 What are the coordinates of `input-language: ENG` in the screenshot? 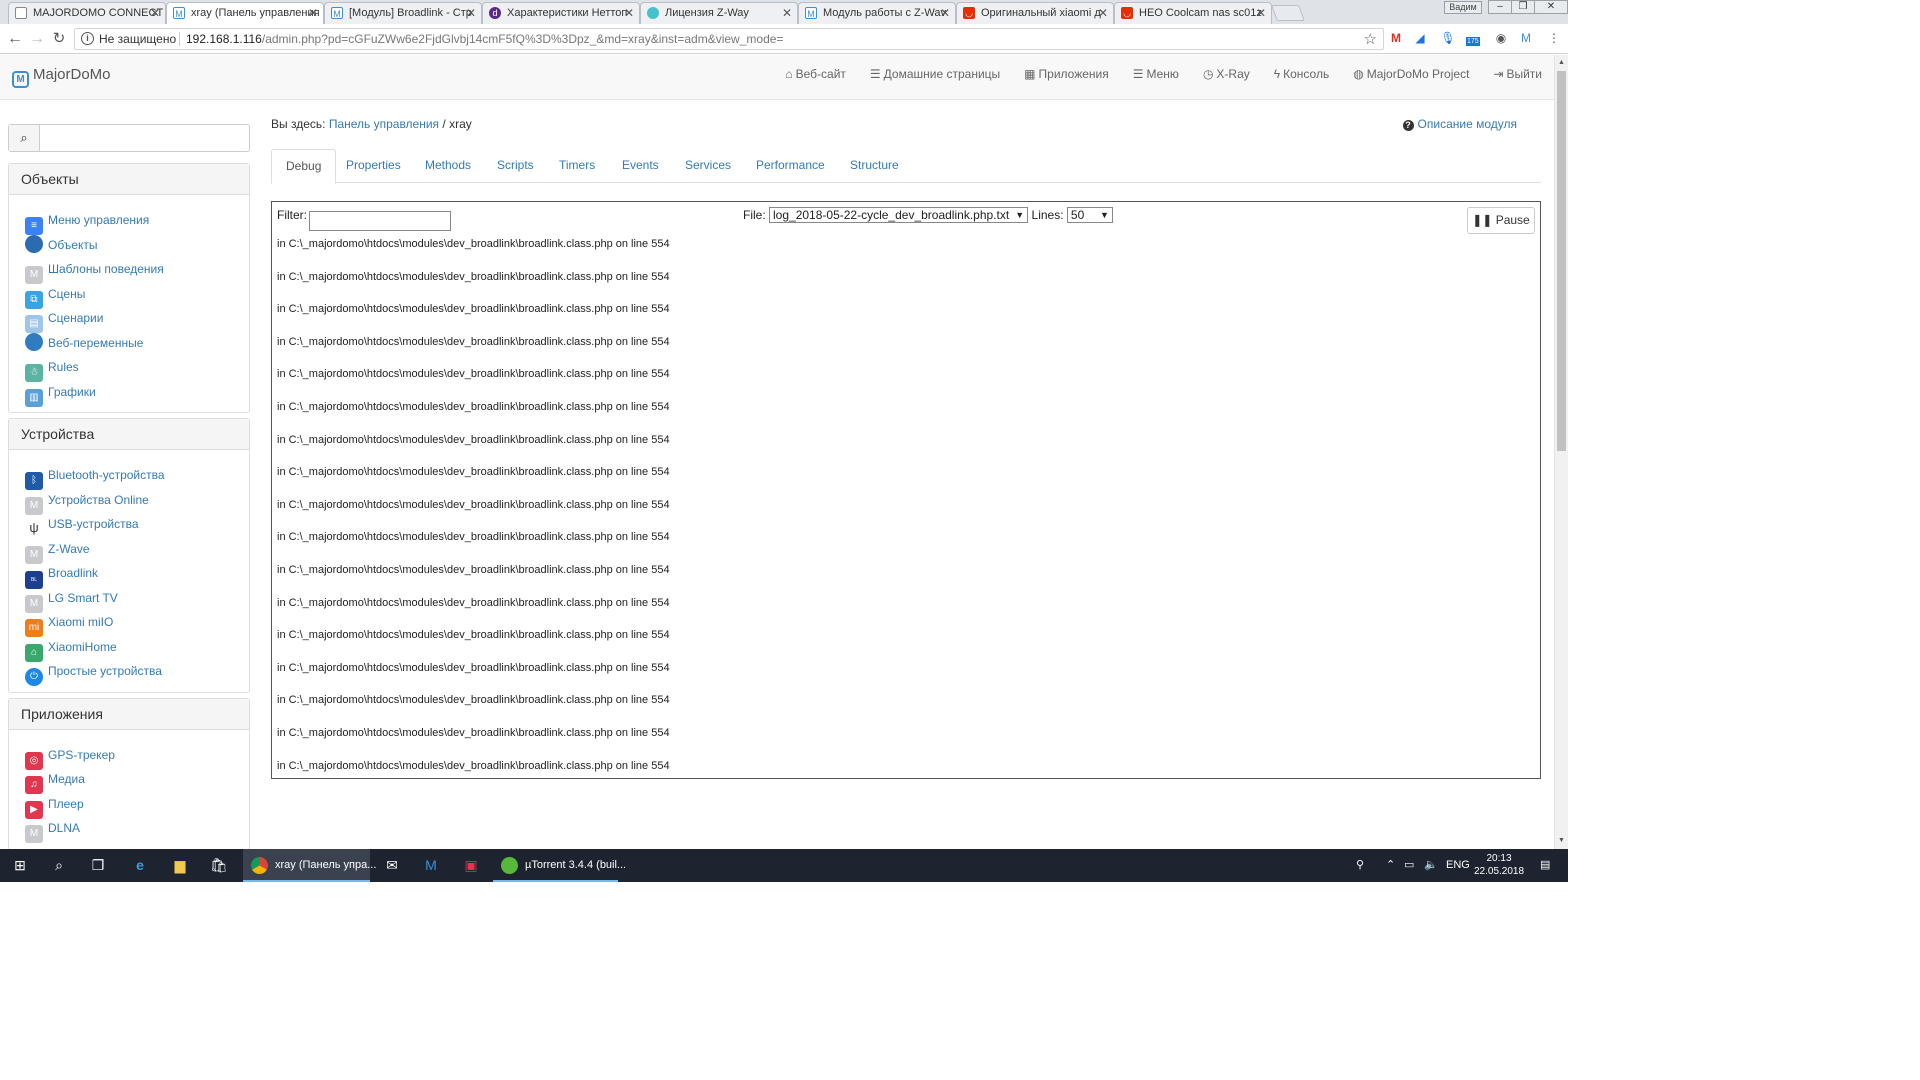 It's located at (1458, 865).